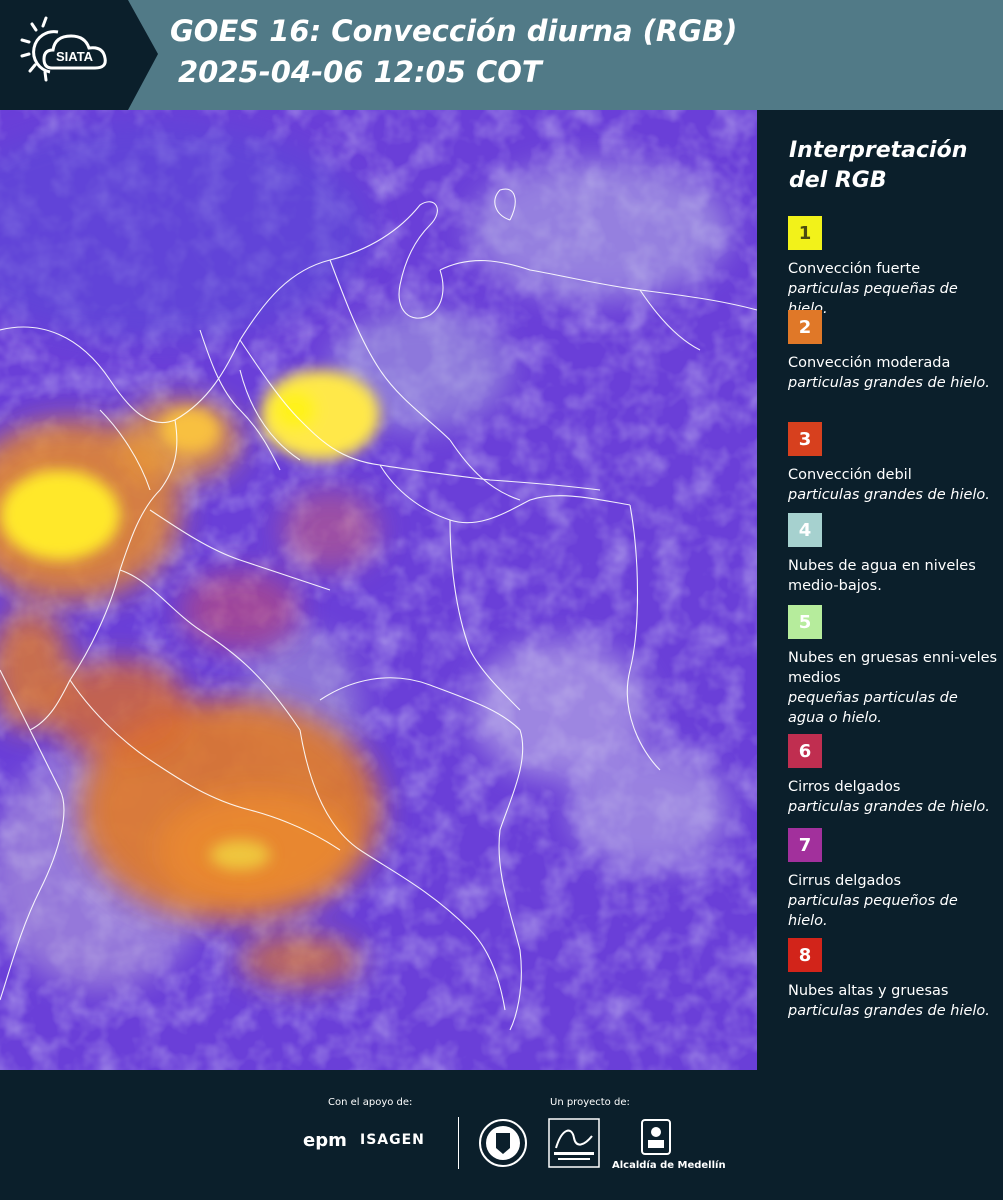 Image resolution: width=1003 pixels, height=1200 pixels. What do you see at coordinates (370, 1102) in the screenshot?
I see `support-label: Con el apoyo de:` at bounding box center [370, 1102].